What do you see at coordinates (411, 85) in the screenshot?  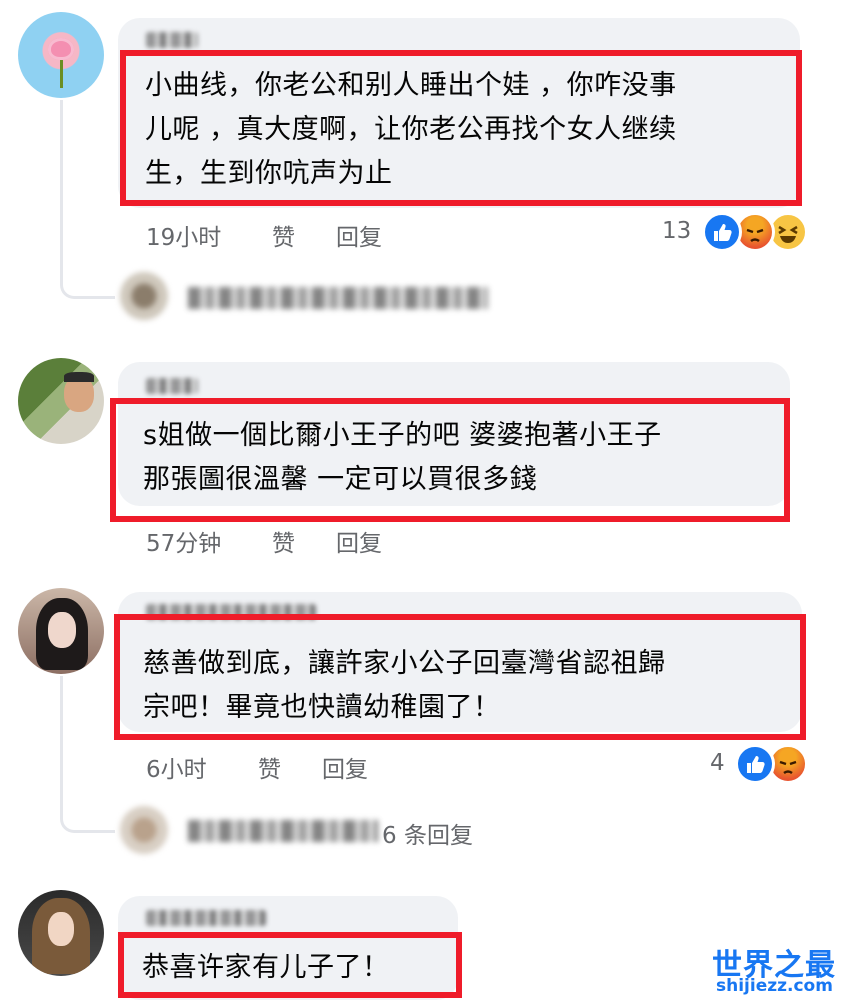 I see `comment-text-line: 小曲线，你老公和别人睡出个娃 ，你咋没事` at bounding box center [411, 85].